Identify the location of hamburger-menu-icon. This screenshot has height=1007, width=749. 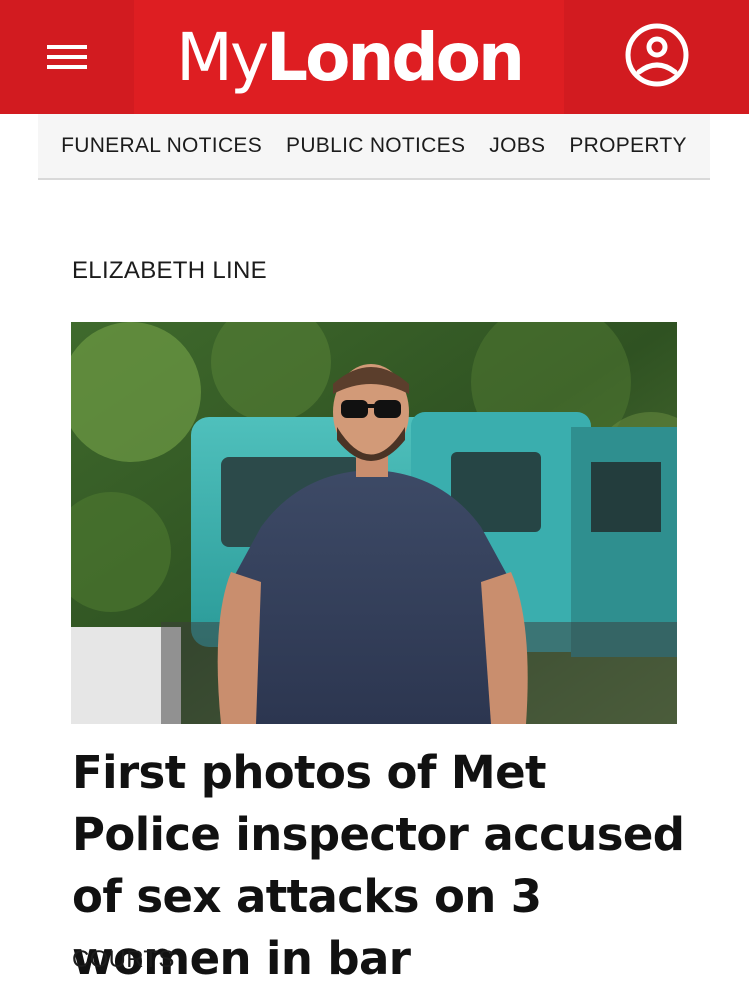
(67, 57).